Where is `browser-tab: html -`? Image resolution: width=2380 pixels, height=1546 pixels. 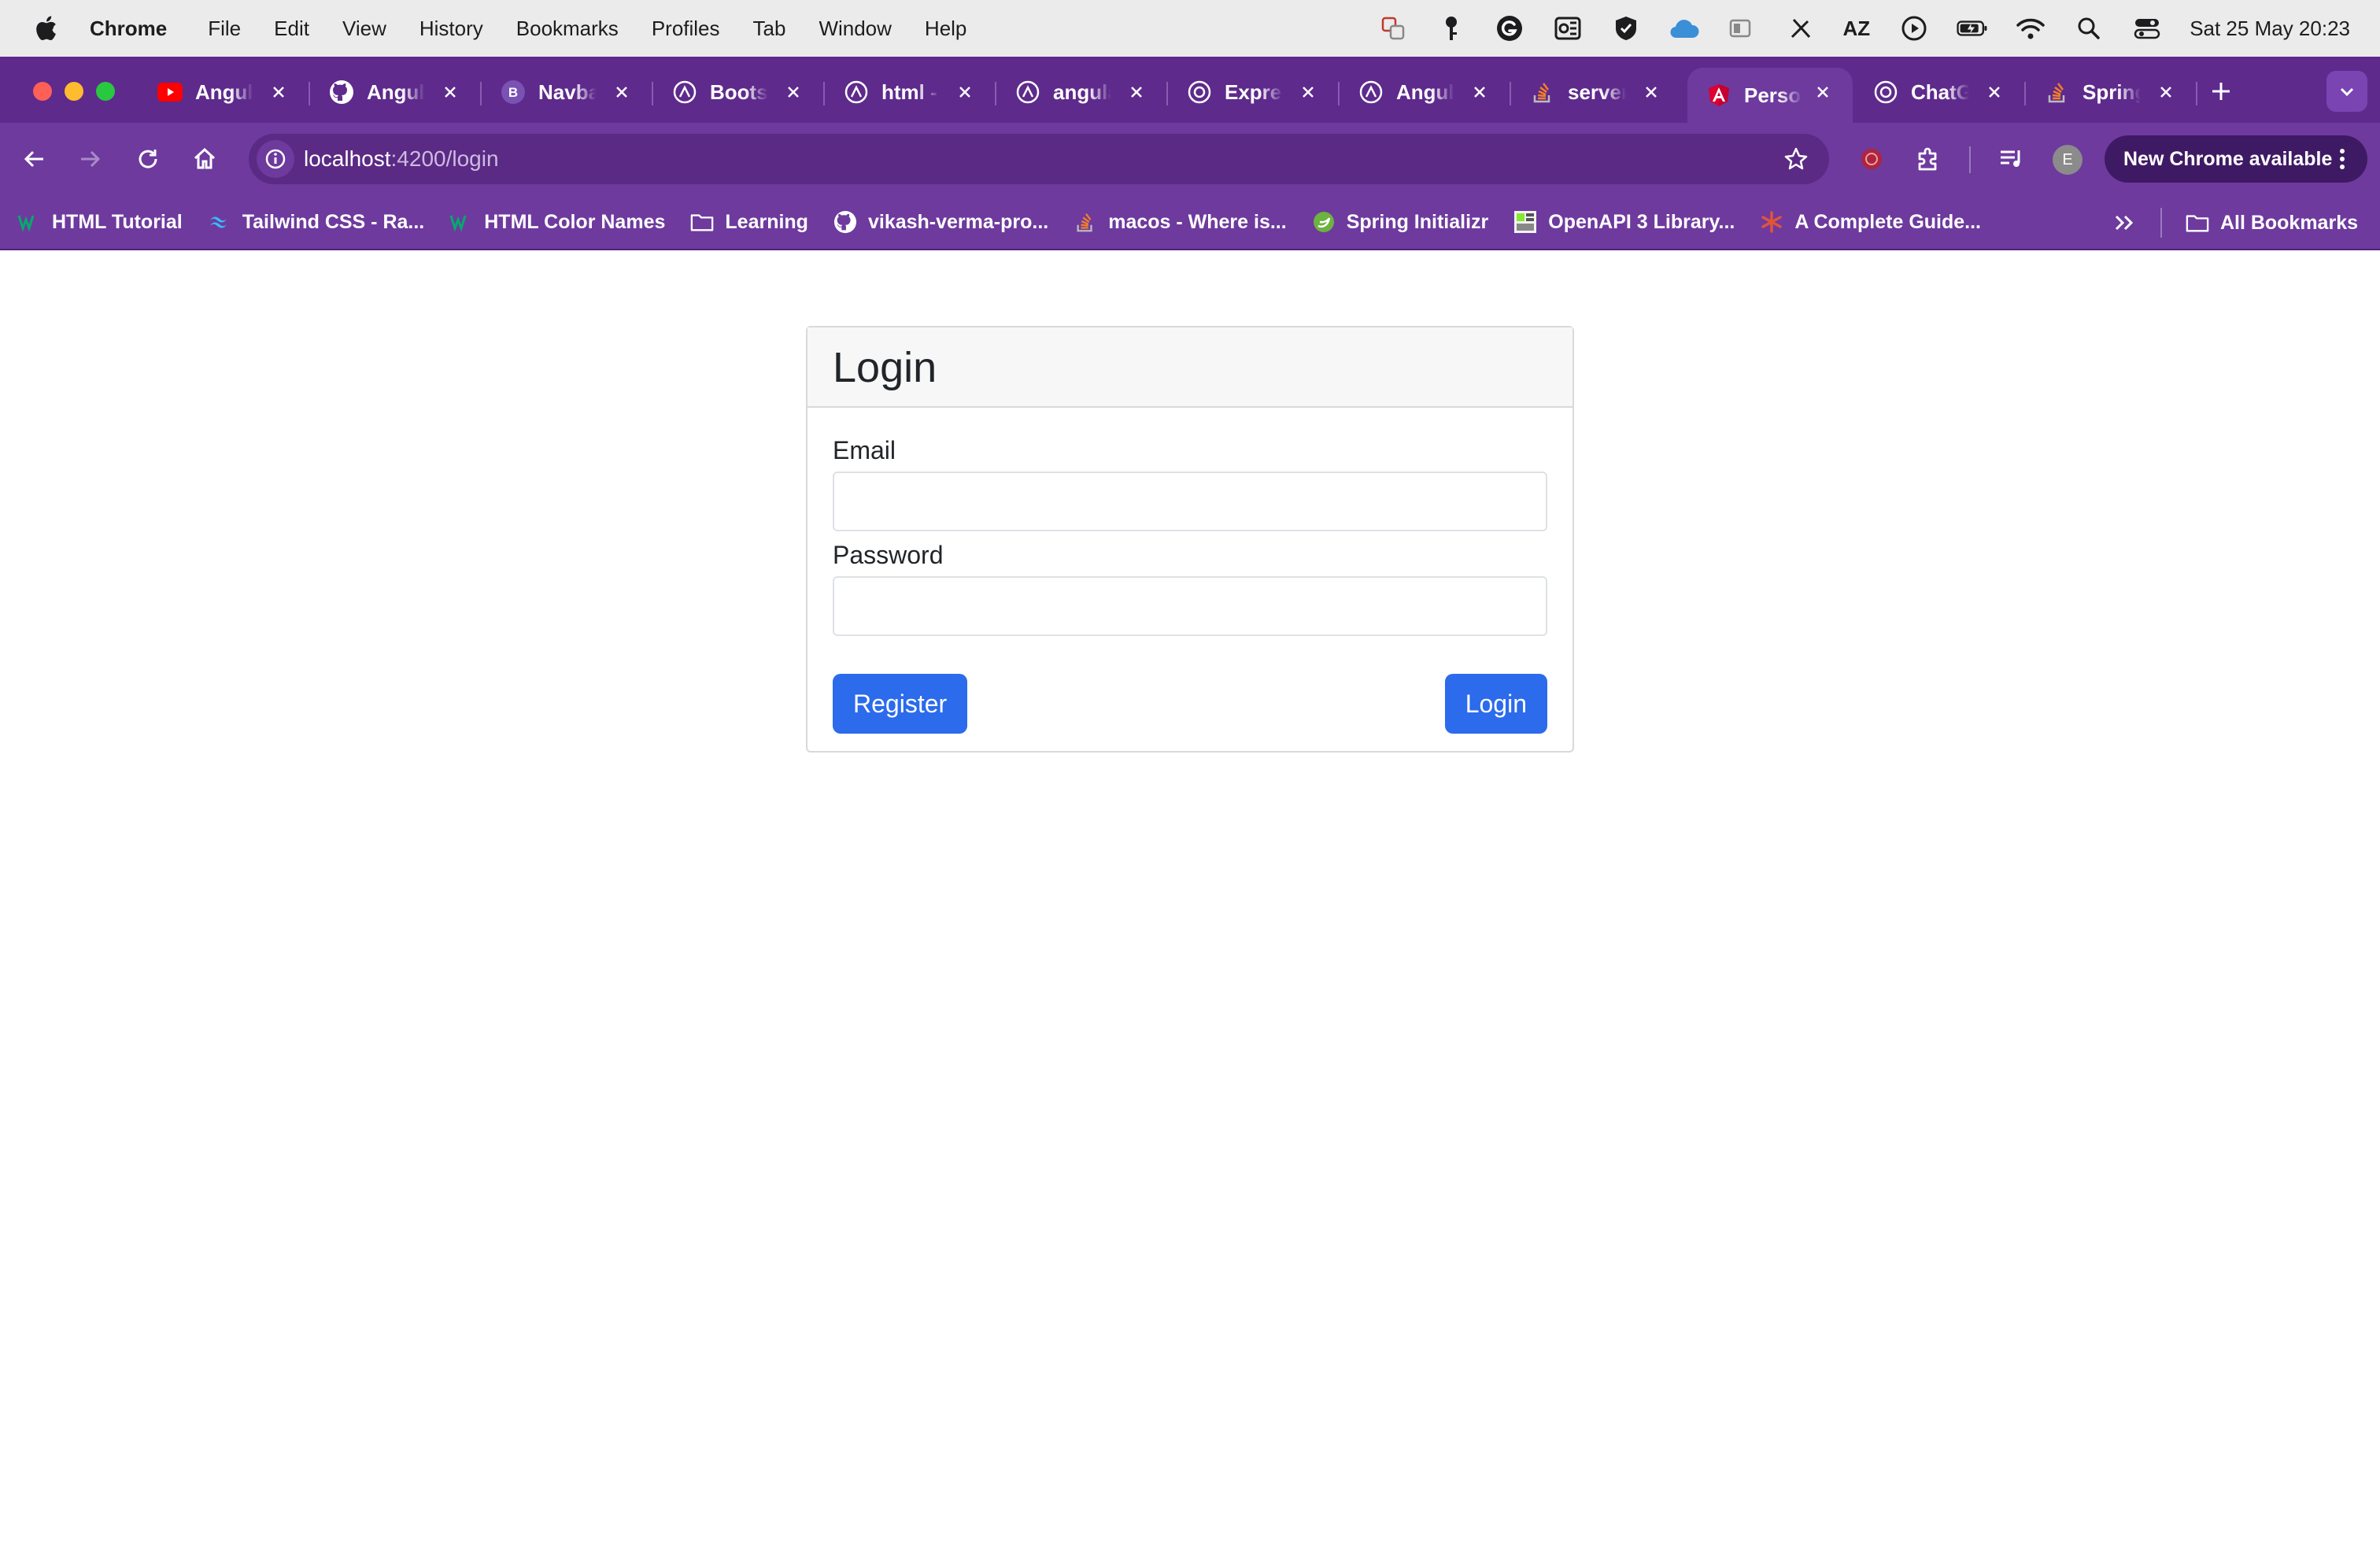
browser-tab: html - is located at coordinates (910, 93).